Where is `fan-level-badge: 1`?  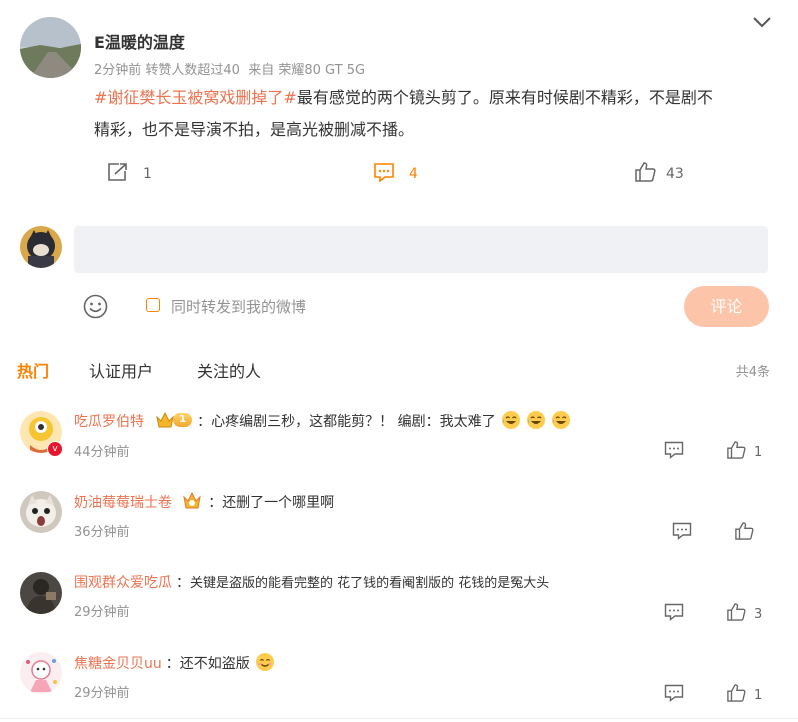 fan-level-badge: 1 is located at coordinates (174, 420).